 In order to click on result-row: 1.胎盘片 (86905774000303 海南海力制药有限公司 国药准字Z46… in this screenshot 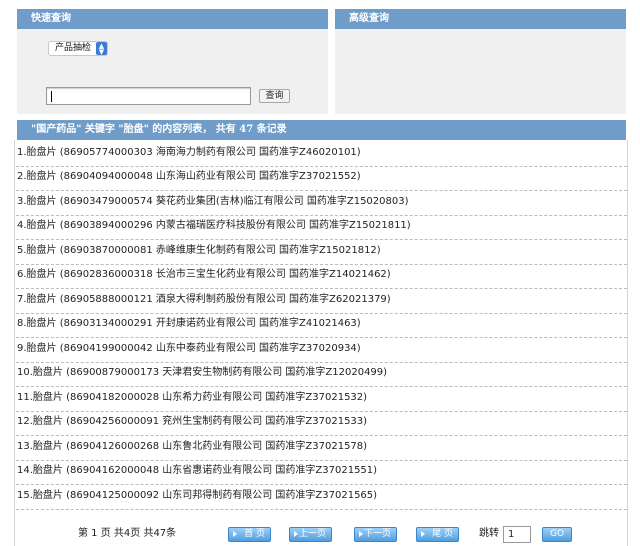, I will do `click(321, 154)`.